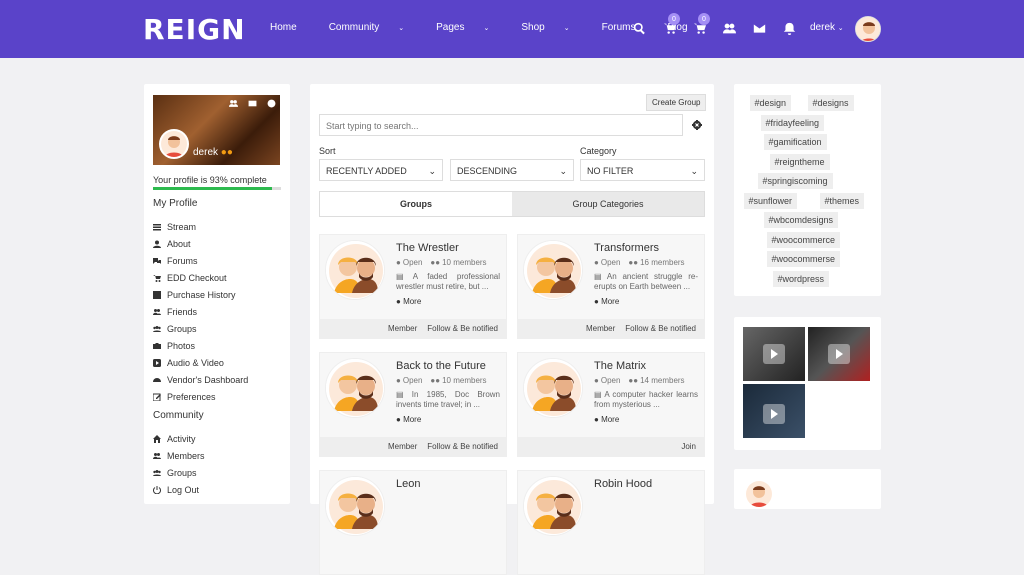 The height and width of the screenshot is (575, 1024). Describe the element at coordinates (620, 366) in the screenshot. I see `group-name: The Matrix` at that location.